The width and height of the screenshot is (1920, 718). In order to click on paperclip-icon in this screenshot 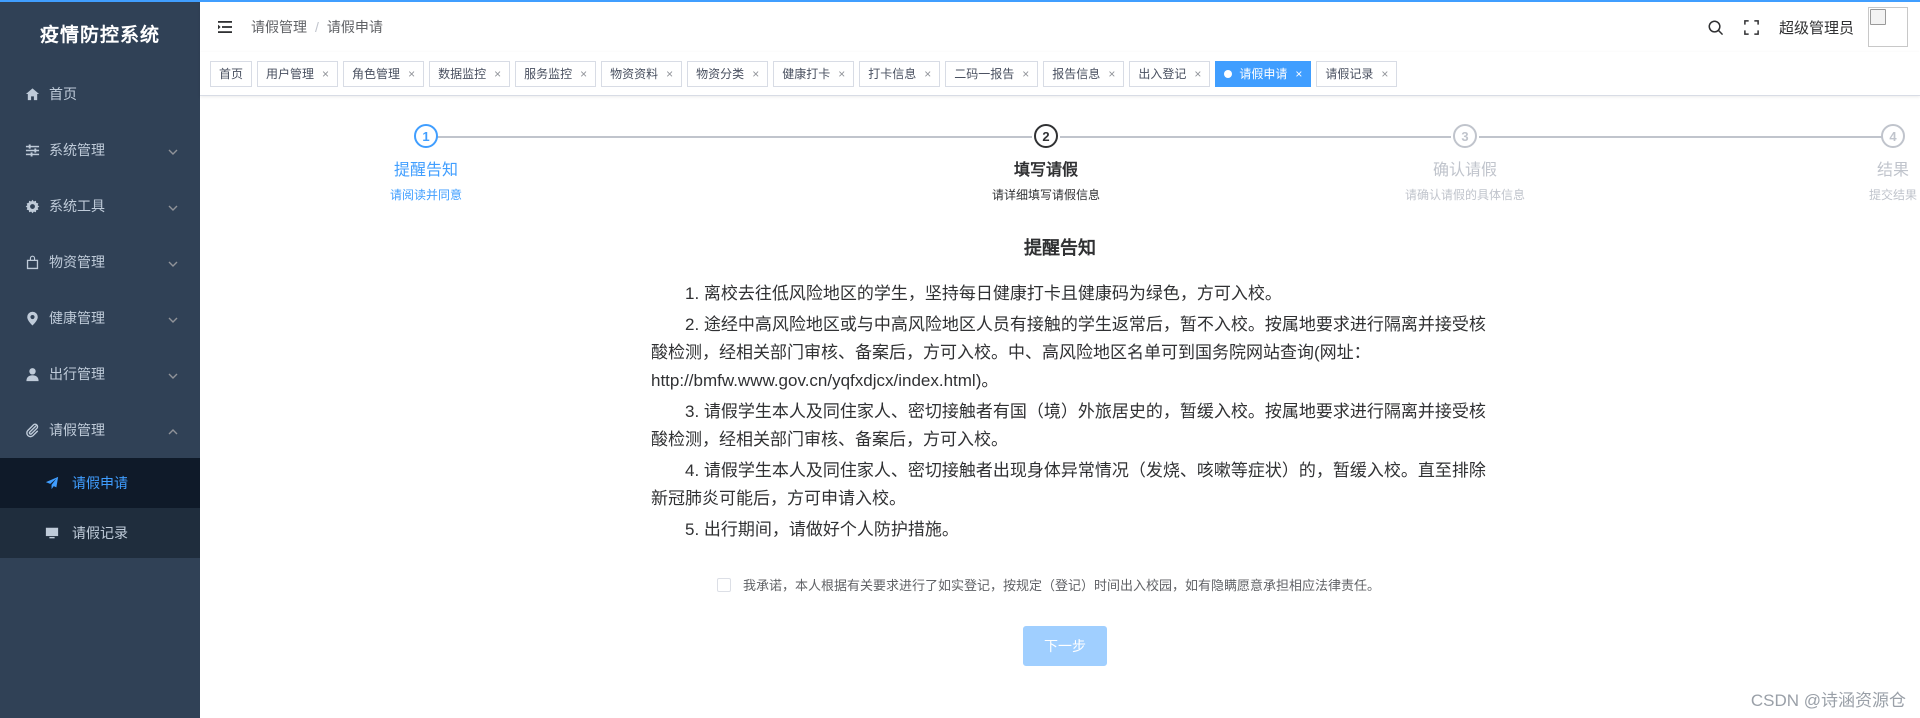, I will do `click(32, 430)`.